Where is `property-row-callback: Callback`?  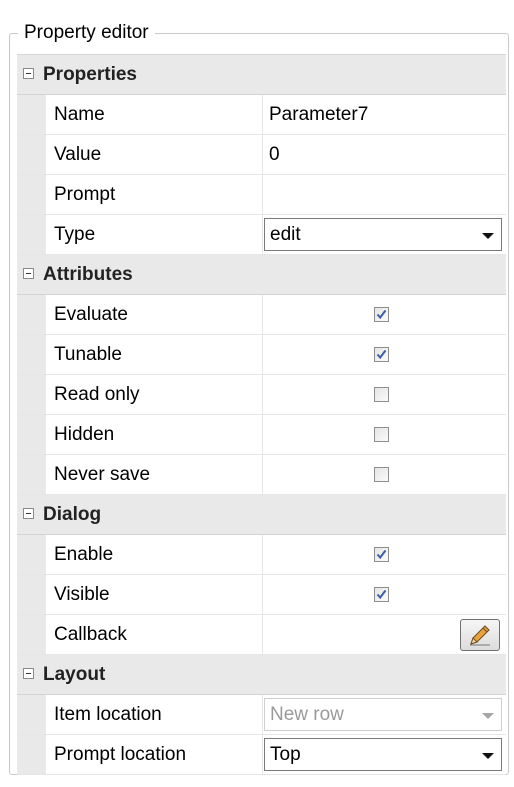
property-row-callback: Callback is located at coordinates (261, 635).